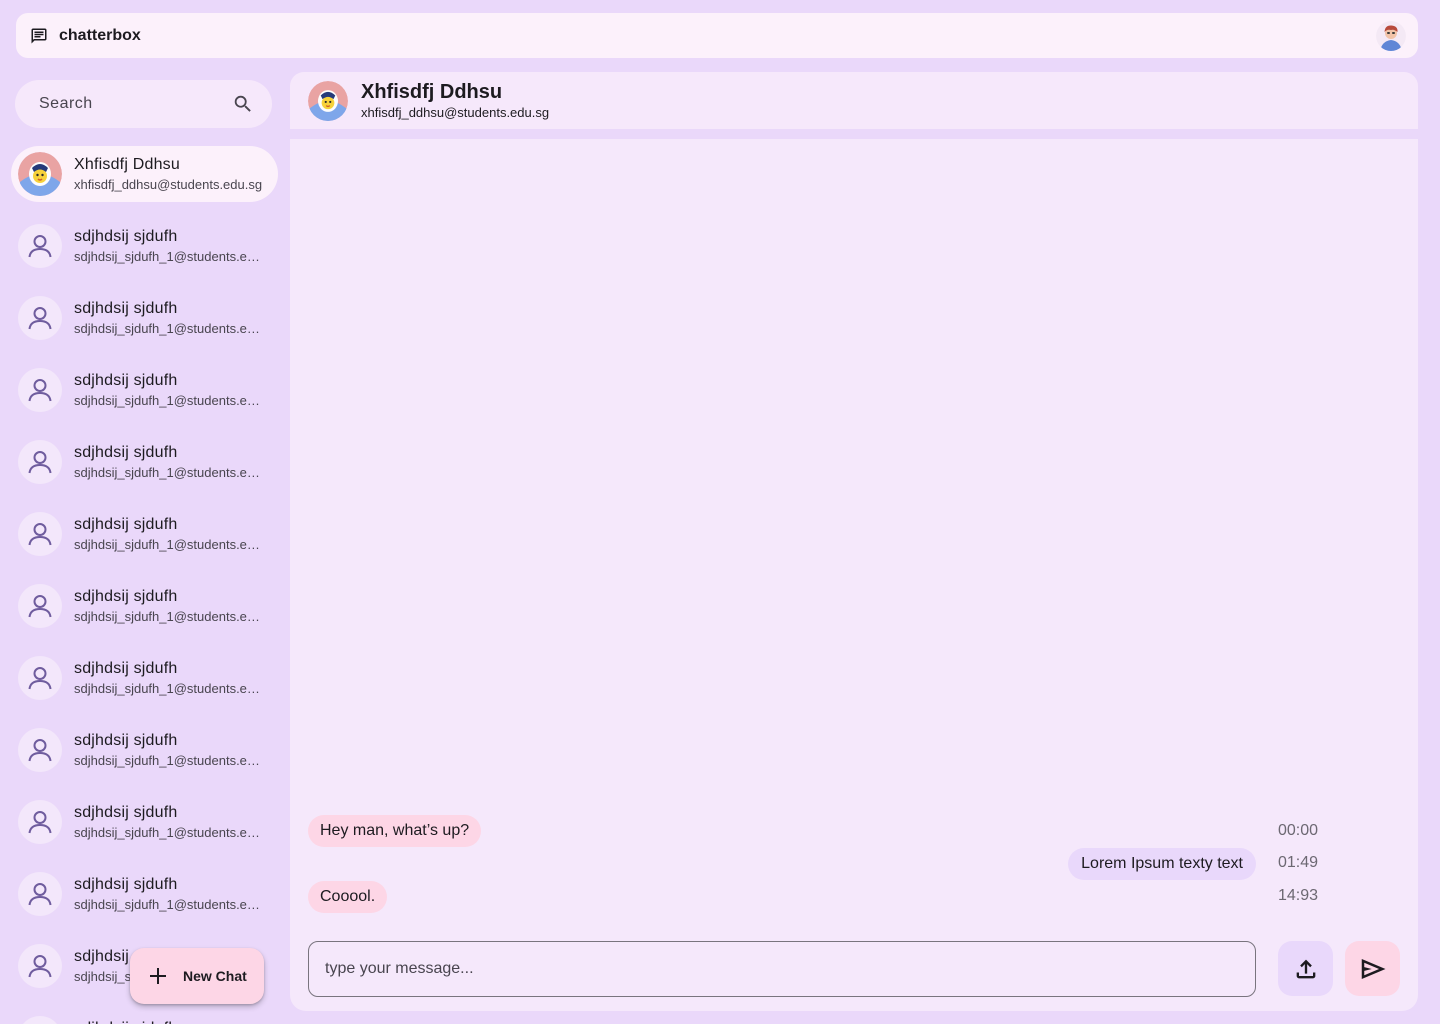 The width and height of the screenshot is (1440, 1024). I want to click on upload-icon, so click(1306, 969).